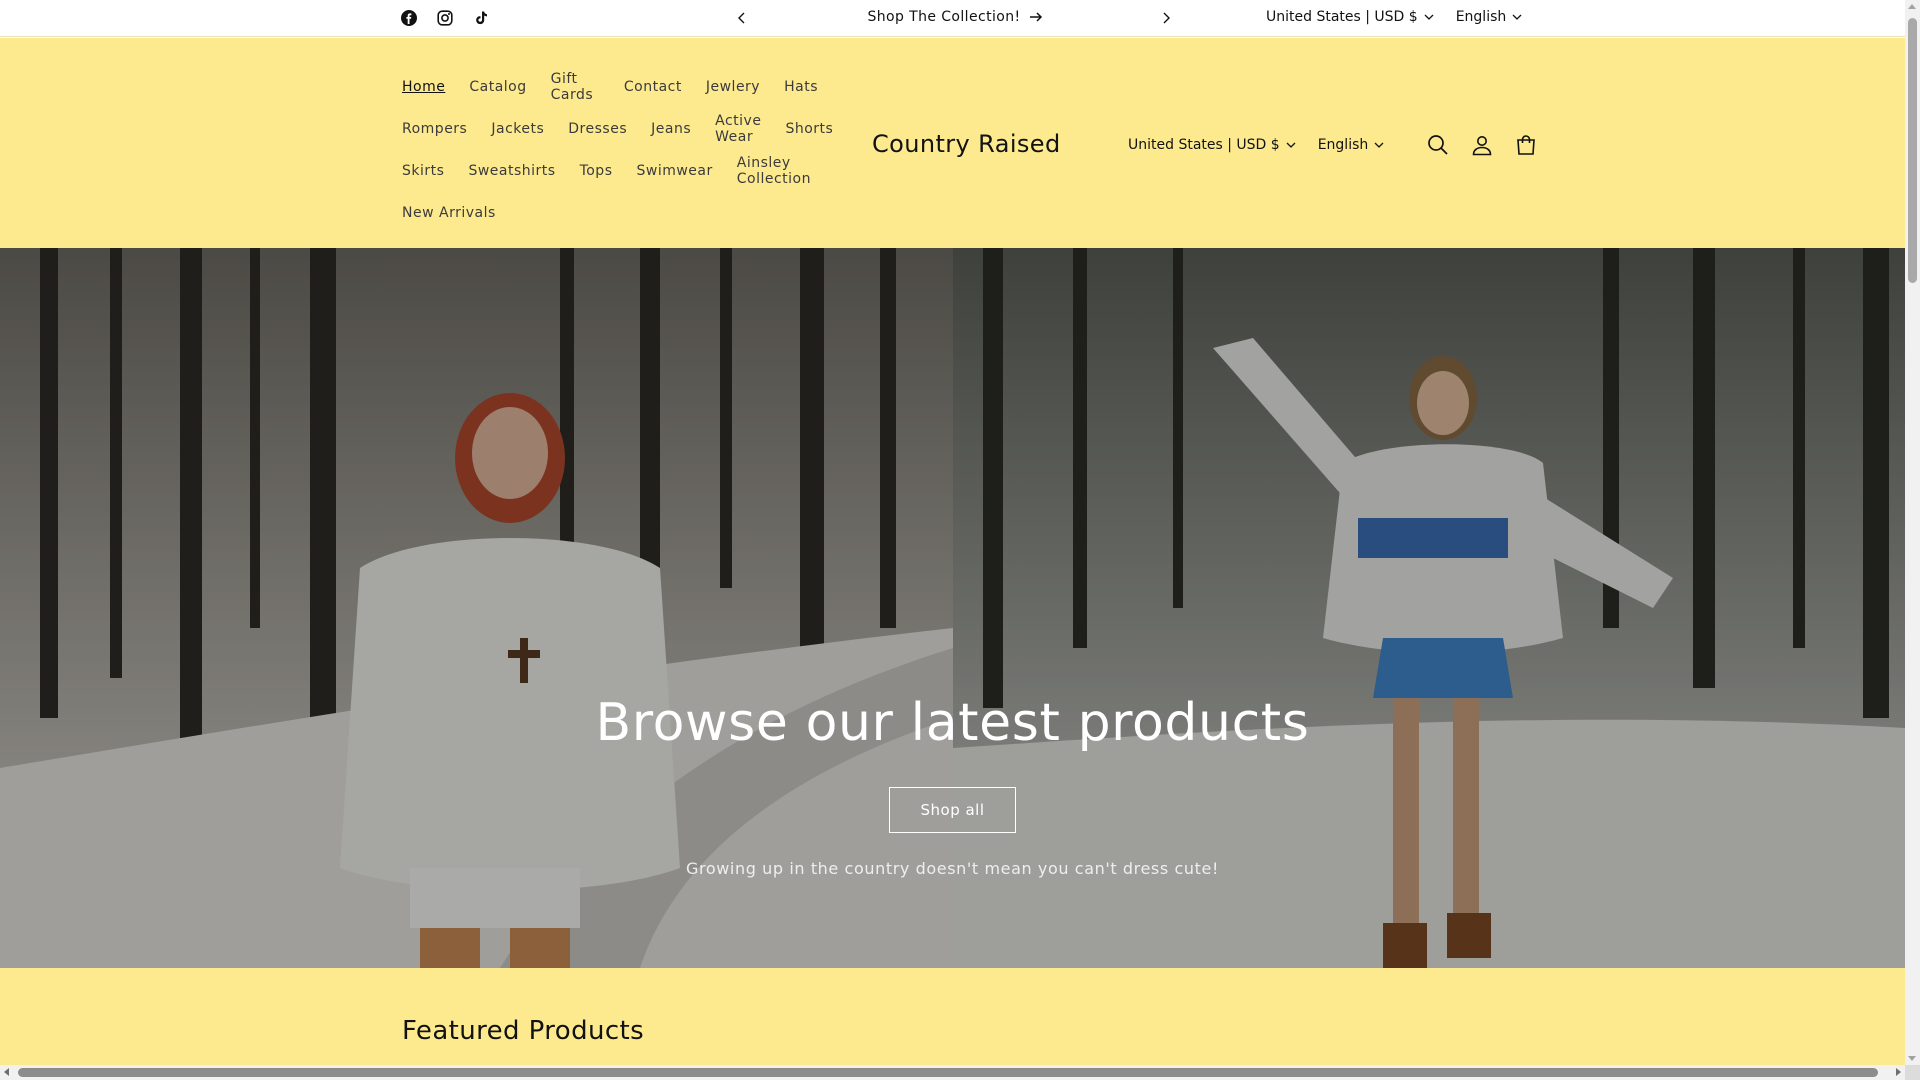 This screenshot has height=1080, width=1920. Describe the element at coordinates (497, 87) in the screenshot. I see `nav-item-catalog: Catalog` at that location.